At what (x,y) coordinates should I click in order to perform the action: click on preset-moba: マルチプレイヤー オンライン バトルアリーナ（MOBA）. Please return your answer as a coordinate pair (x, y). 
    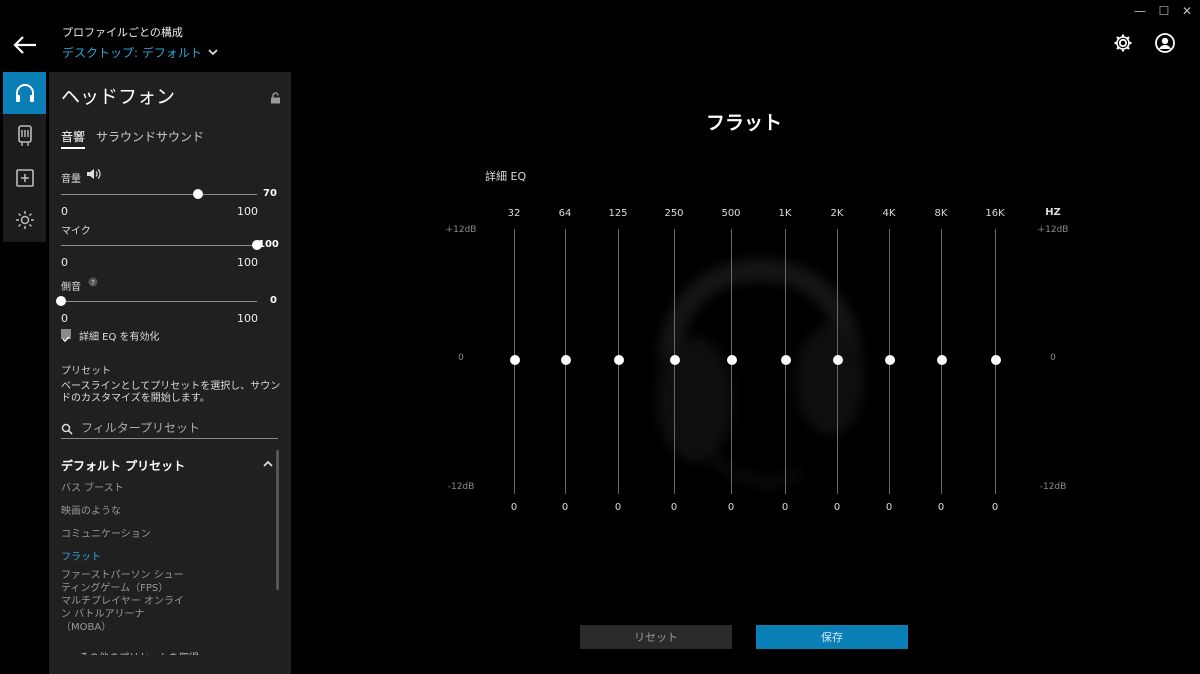
    Looking at the image, I should click on (123, 614).